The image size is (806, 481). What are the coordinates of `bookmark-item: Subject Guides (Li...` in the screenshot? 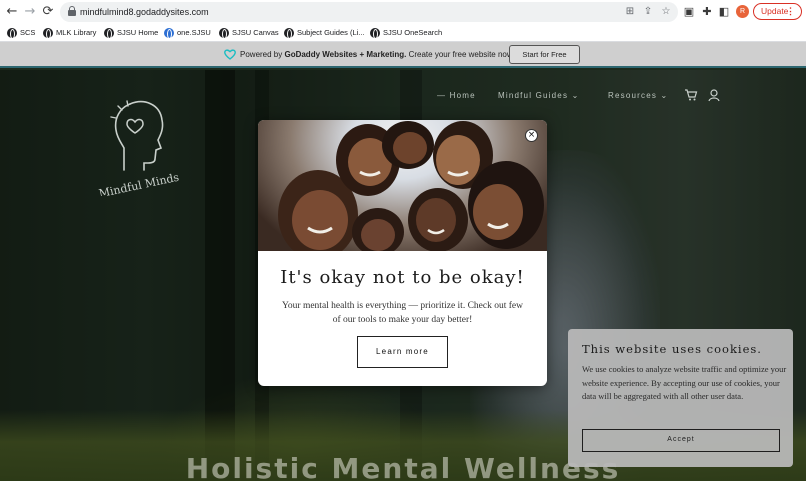 It's located at (324, 33).